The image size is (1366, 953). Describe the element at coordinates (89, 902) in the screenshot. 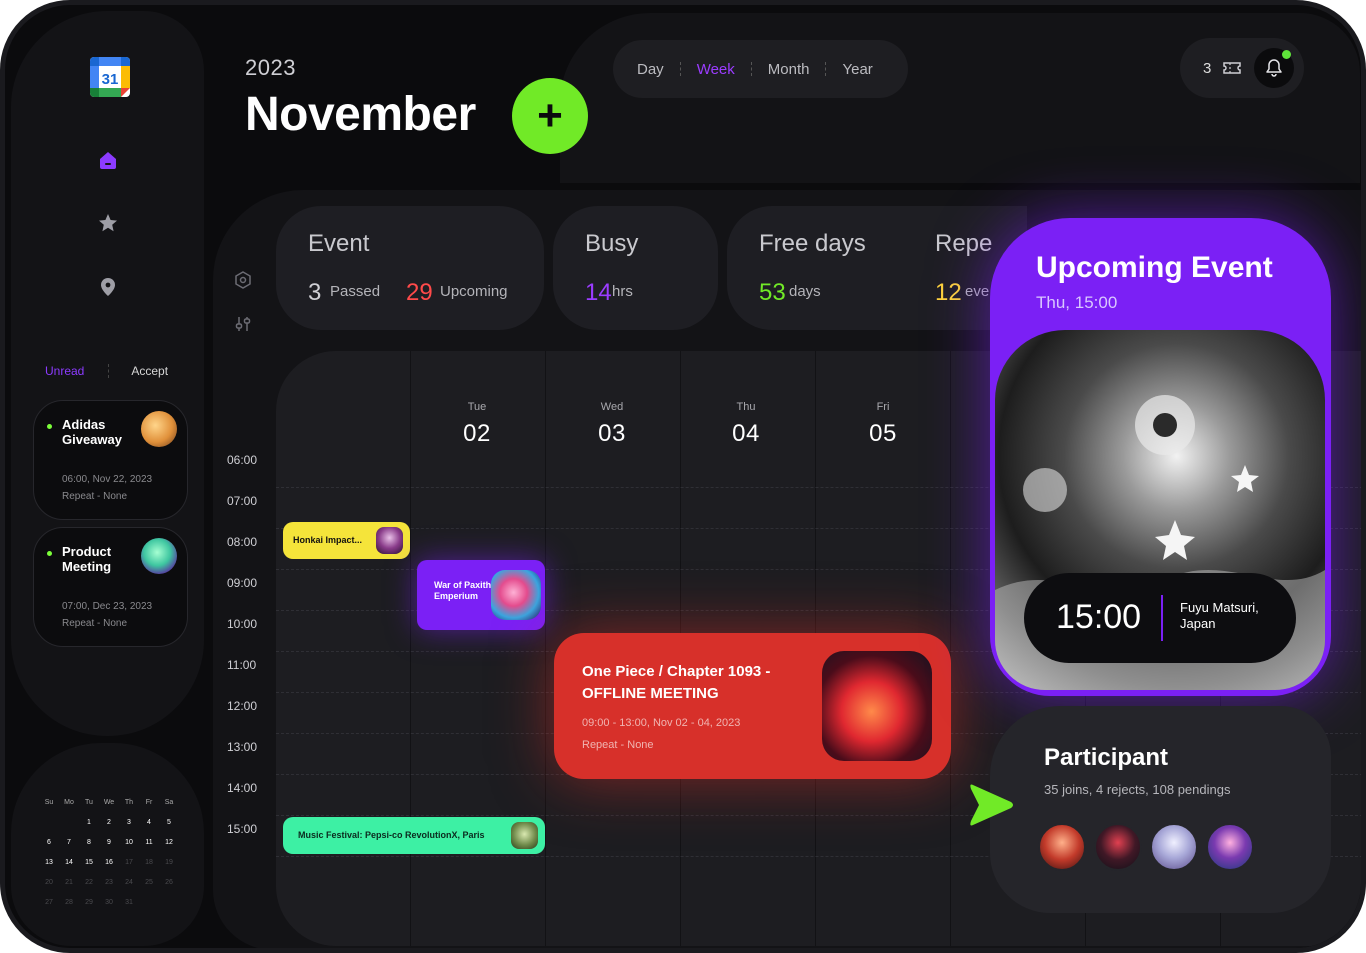

I see `date-cell: 29` at that location.